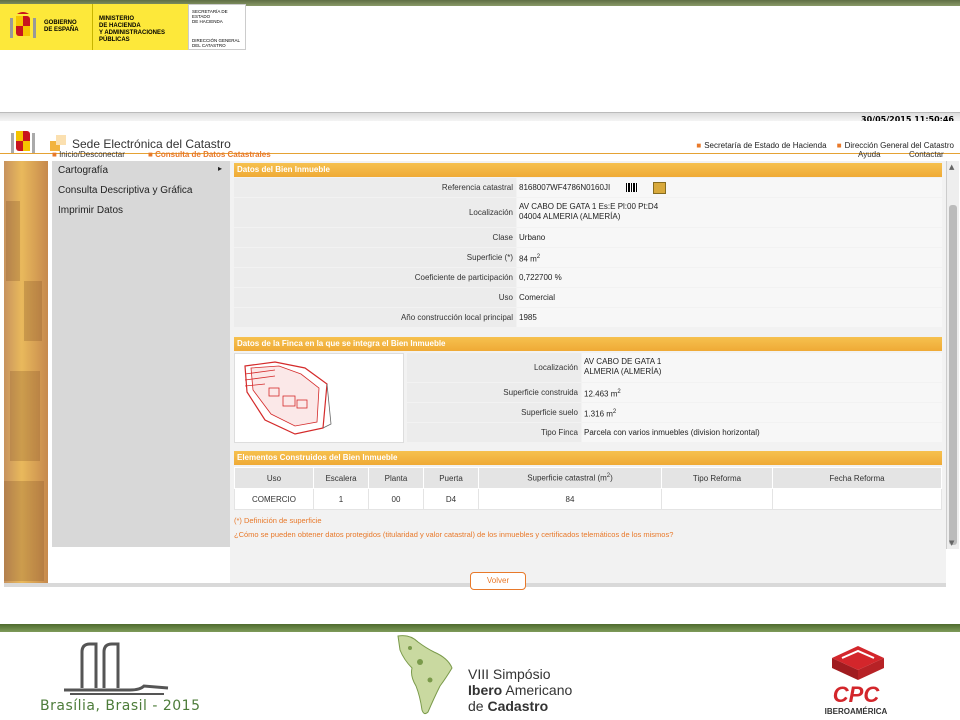 This screenshot has width=960, height=720. Describe the element at coordinates (567, 478) in the screenshot. I see `col-superficie-label: Superficie catastral (m` at that location.